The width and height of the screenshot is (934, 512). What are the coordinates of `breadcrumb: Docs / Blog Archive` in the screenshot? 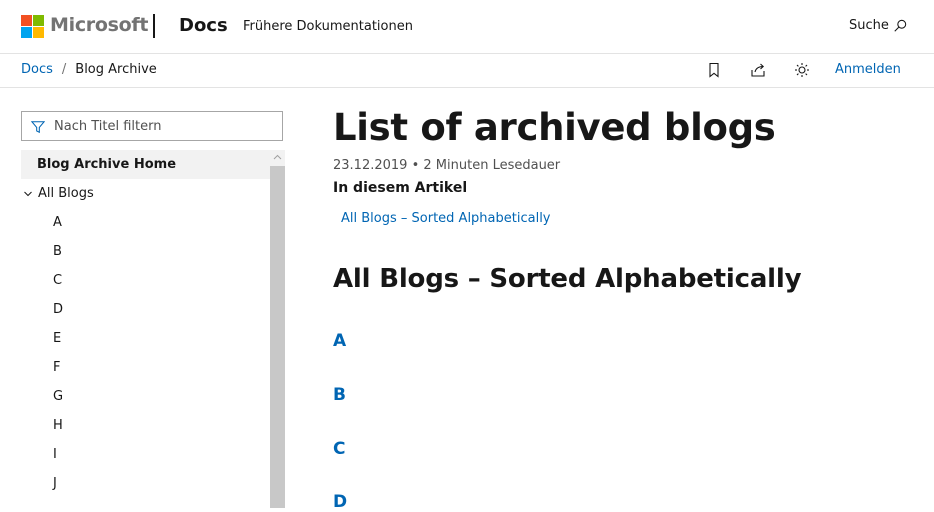 It's located at (89, 69).